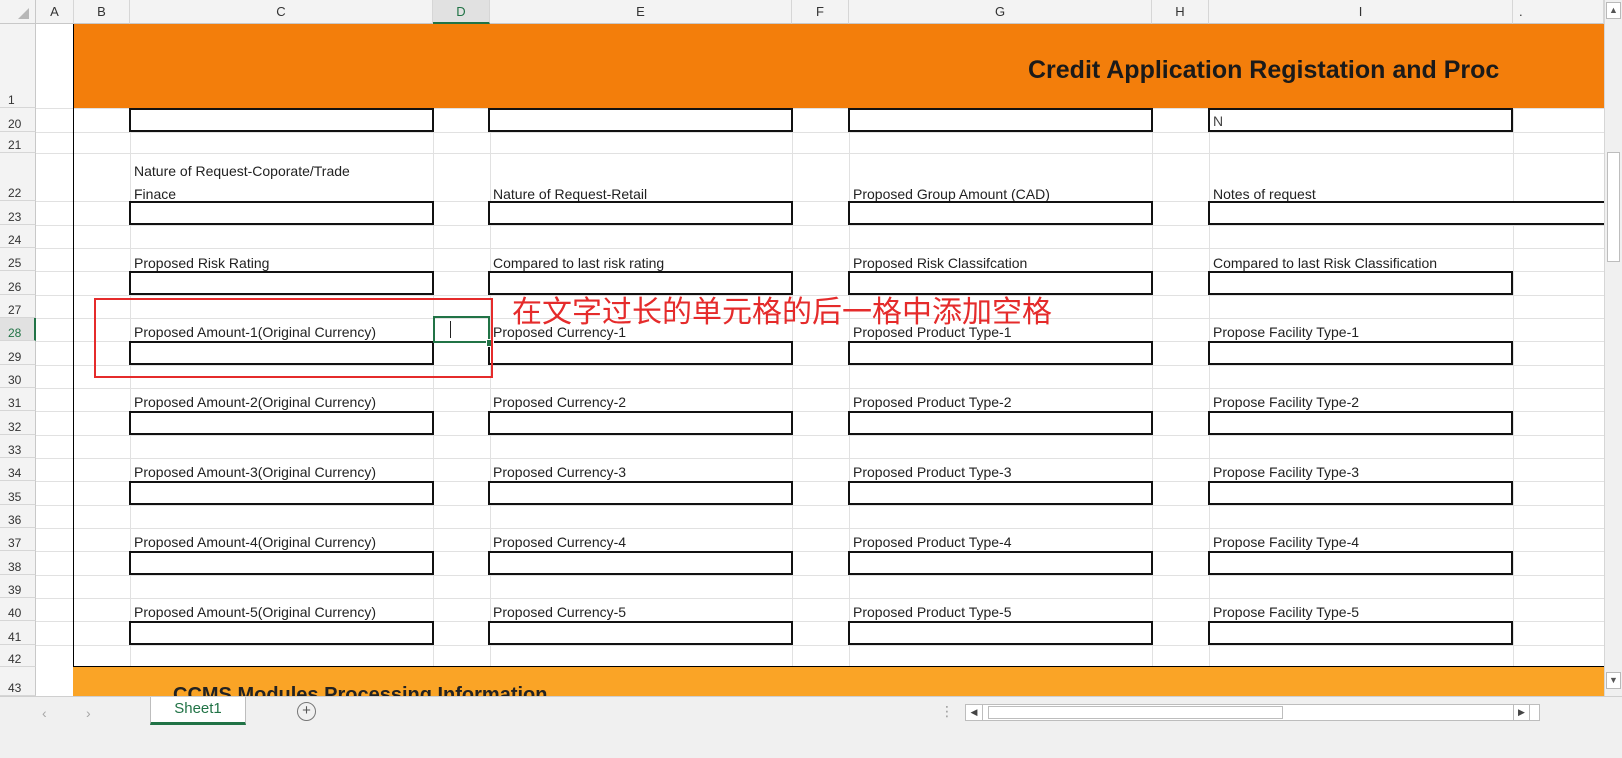 The width and height of the screenshot is (1622, 758). I want to click on horizontal-scrollbar: ◀, so click(1252, 712).